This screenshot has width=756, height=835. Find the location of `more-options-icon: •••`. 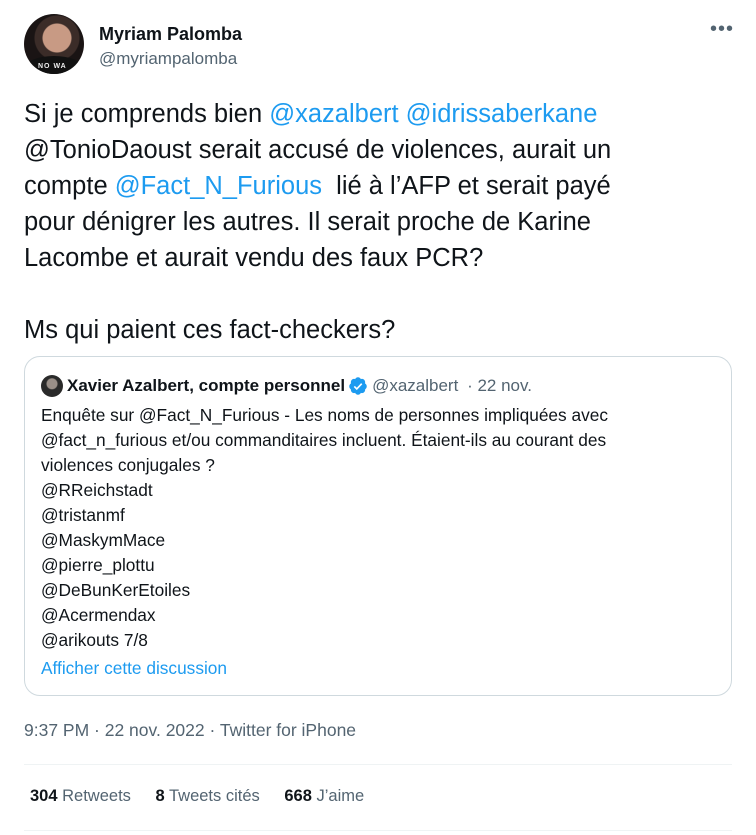

more-options-icon: ••• is located at coordinates (722, 29).